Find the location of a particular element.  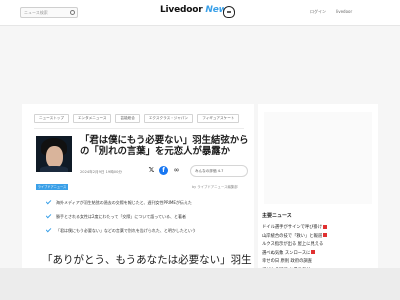

site-header: ニュース検索 Livedoor News ログイン livedoor is located at coordinates (200, 13).